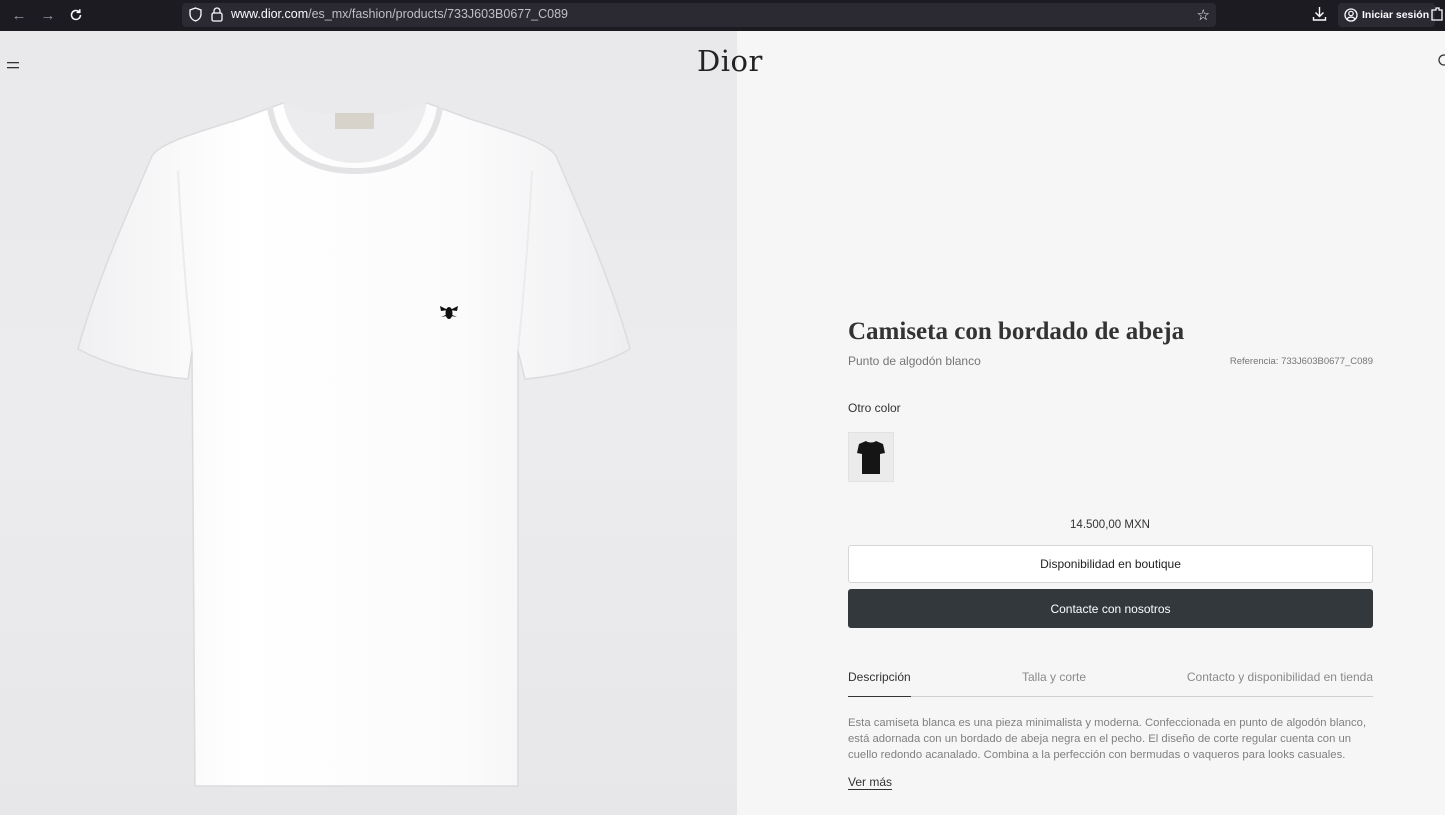 The width and height of the screenshot is (1445, 815). Describe the element at coordinates (217, 17) in the screenshot. I see `lock-icon` at that location.